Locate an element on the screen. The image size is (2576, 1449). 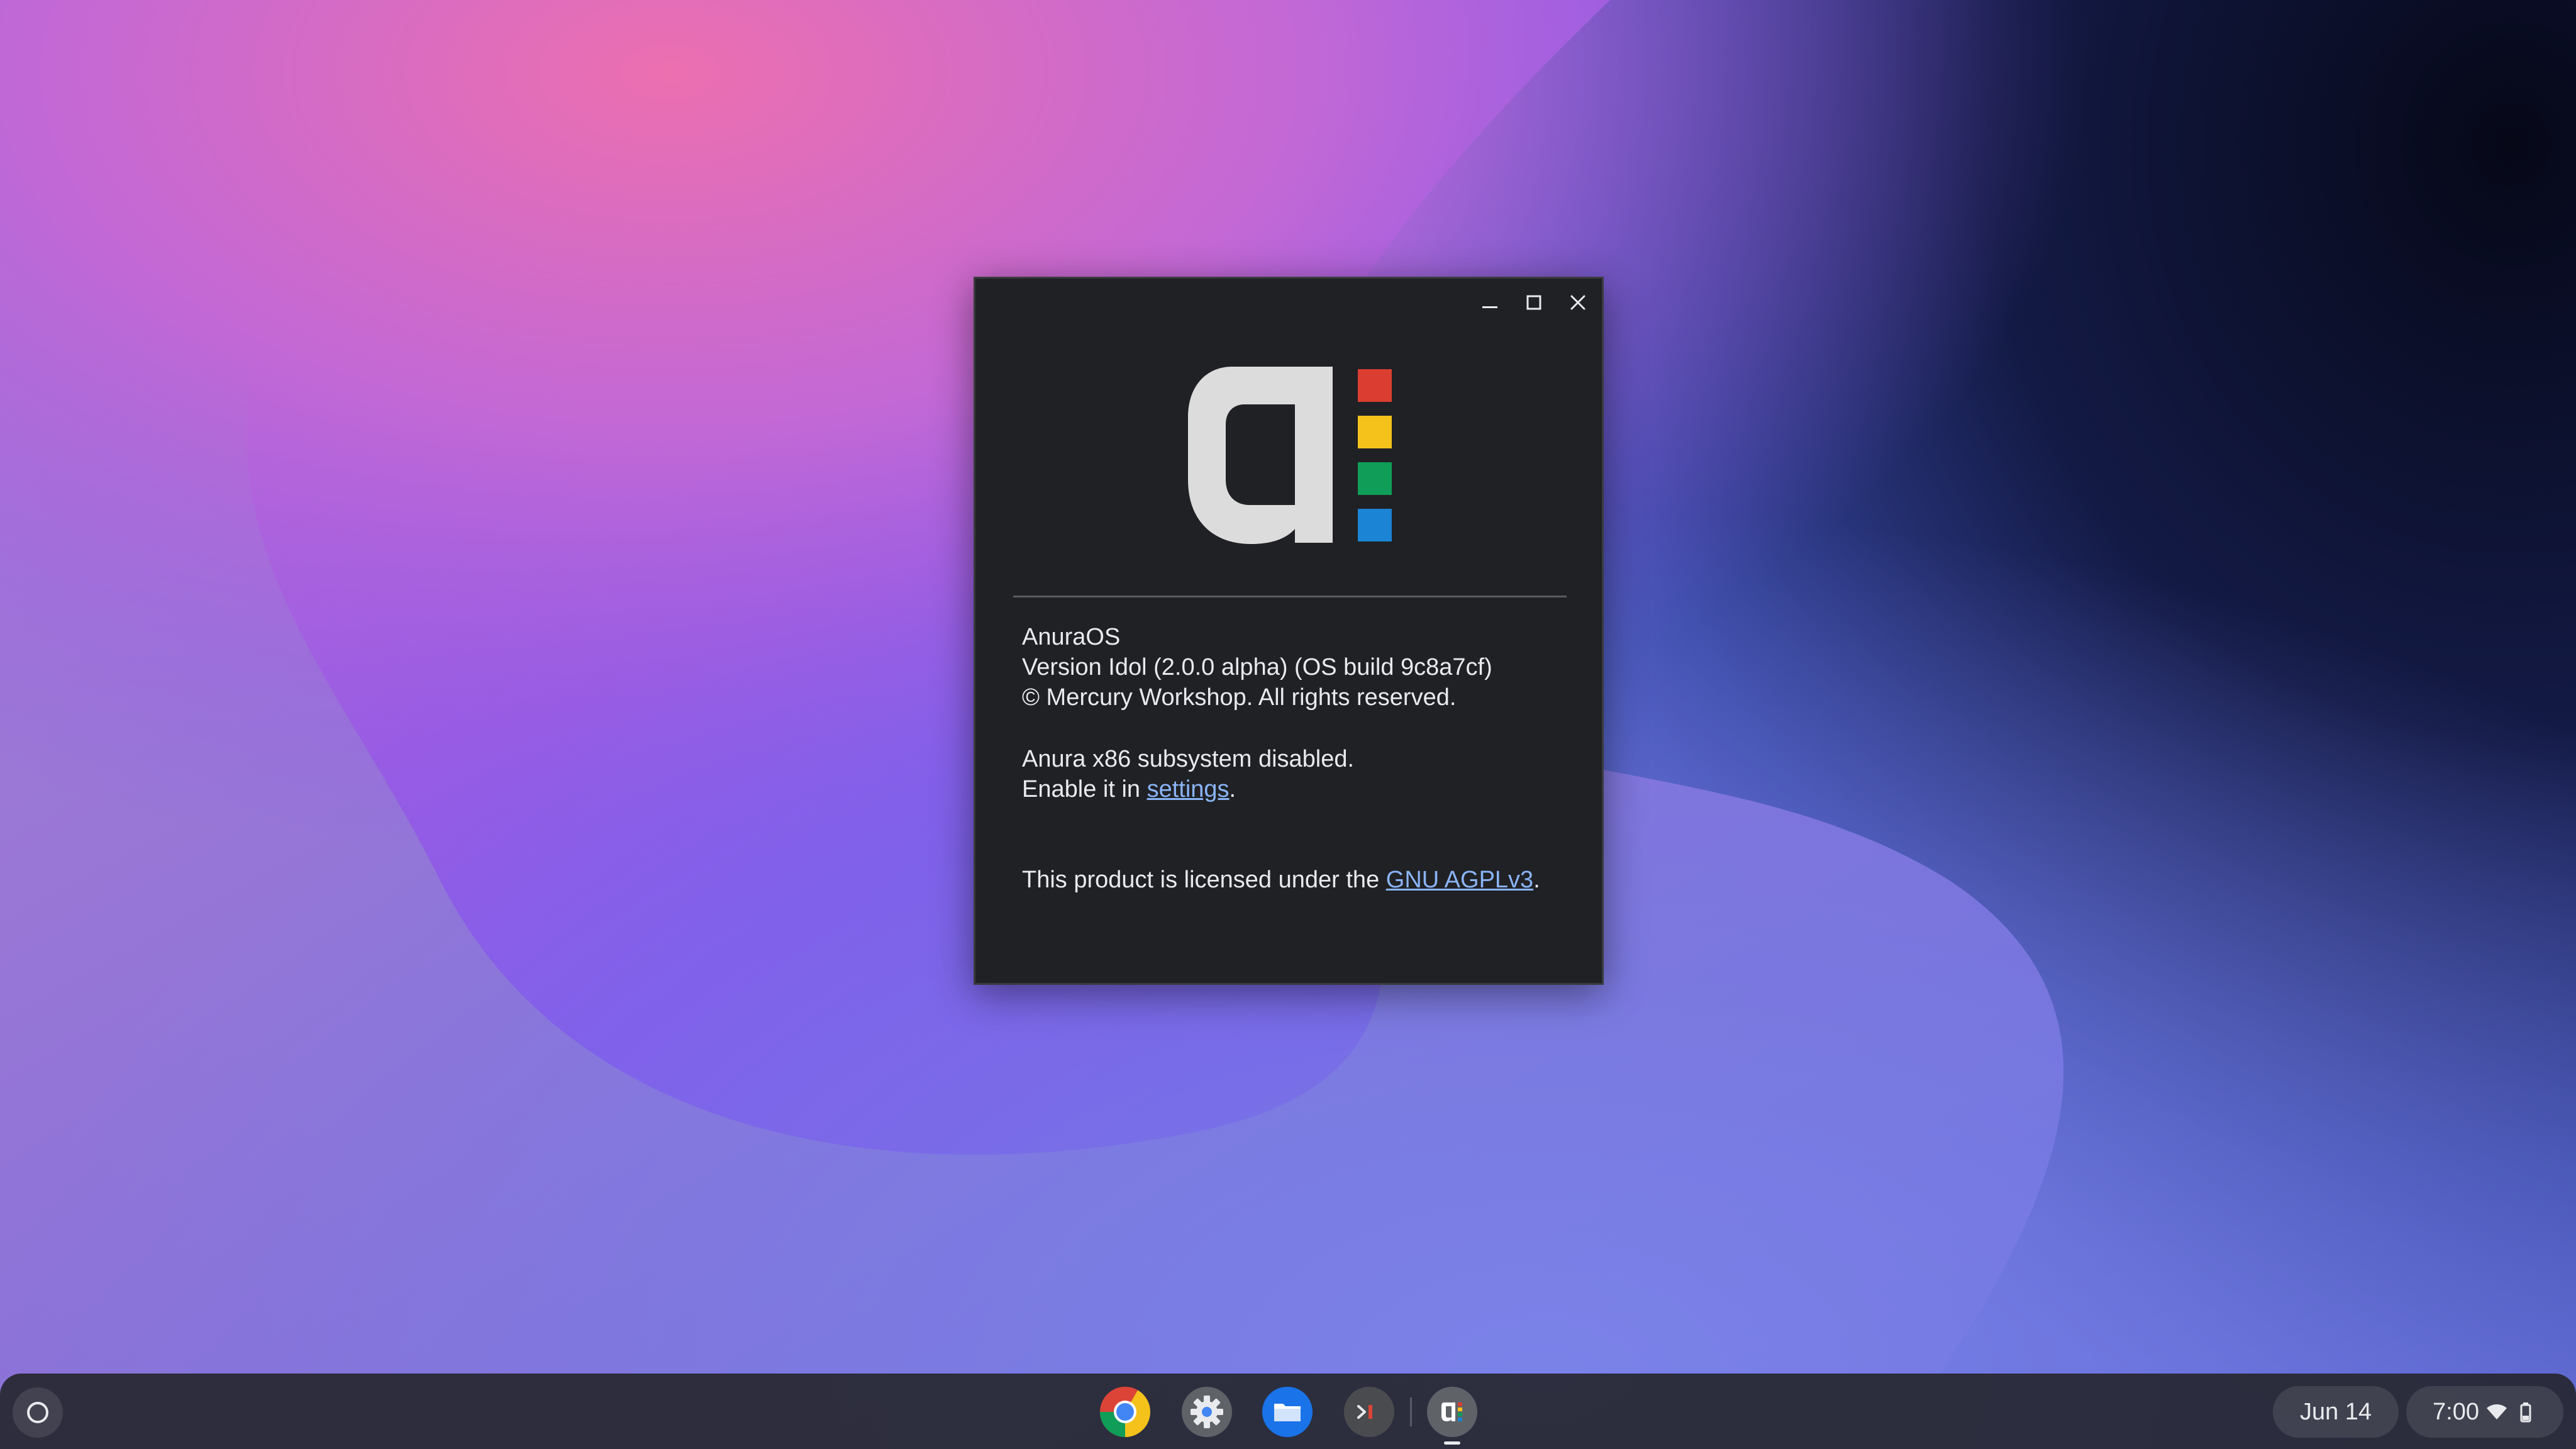
close-icon is located at coordinates (1577, 302).